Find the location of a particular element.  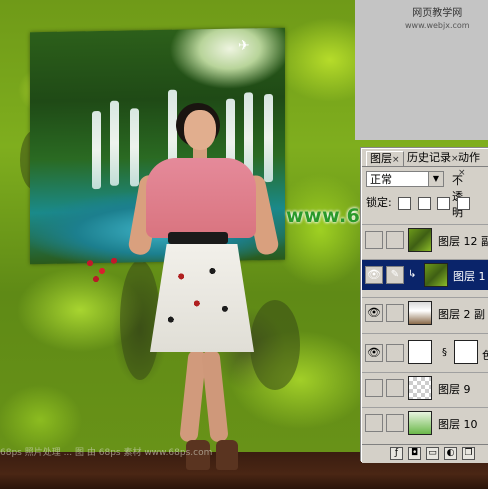

tab-close-icon: × is located at coordinates (396, 160).